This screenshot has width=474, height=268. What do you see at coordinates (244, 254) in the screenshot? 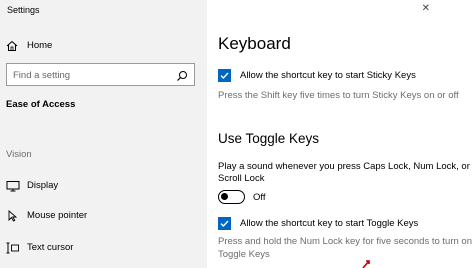
I see `toggle-keys-description-line2: Toggle Keys` at bounding box center [244, 254].